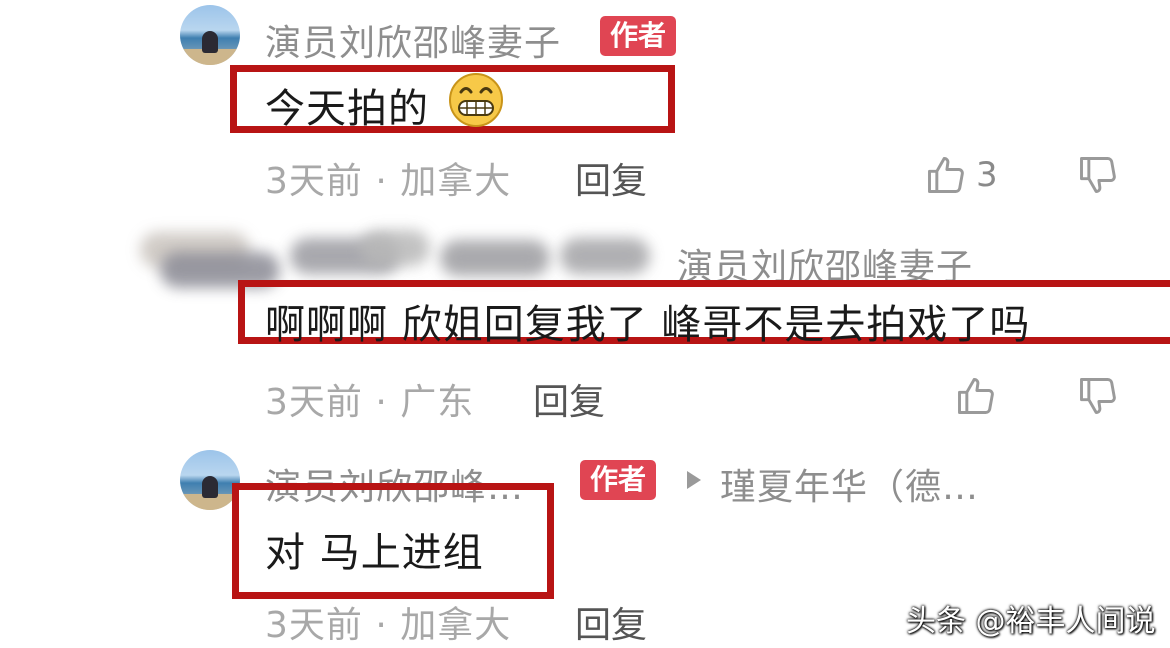 This screenshot has height=648, width=1170. What do you see at coordinates (1031, 621) in the screenshot?
I see `watermark: 头条 @裕丰人间说` at bounding box center [1031, 621].